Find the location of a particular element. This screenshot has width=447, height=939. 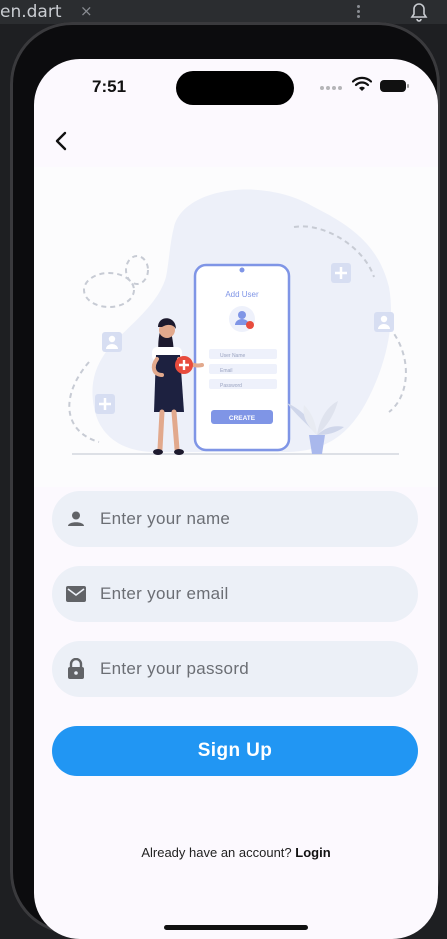

chevron-left-icon is located at coordinates (61, 141).